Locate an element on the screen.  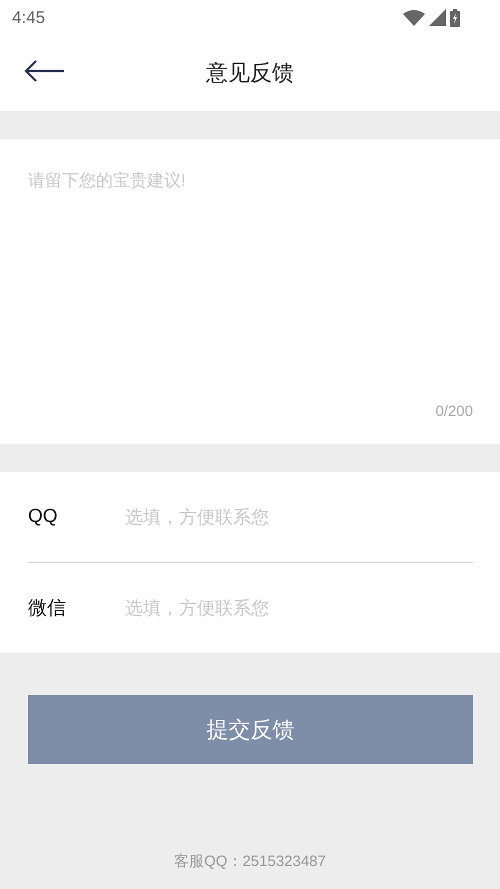
character-counter: 0/200 is located at coordinates (454, 411).